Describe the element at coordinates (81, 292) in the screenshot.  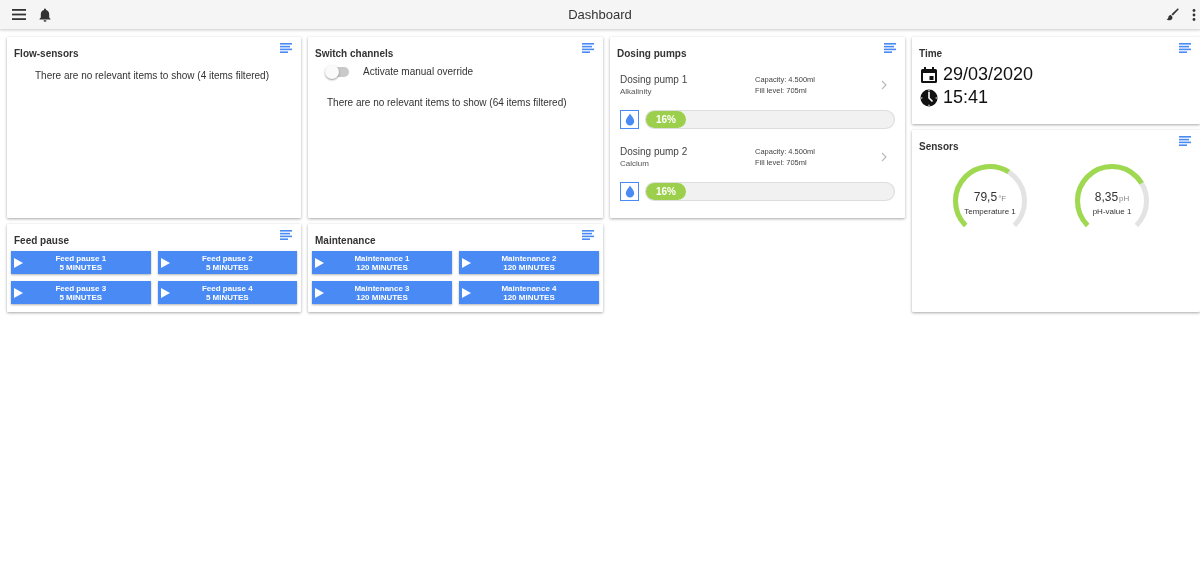
I see `timer-button: Feed pause 3 5 MINUTES` at that location.